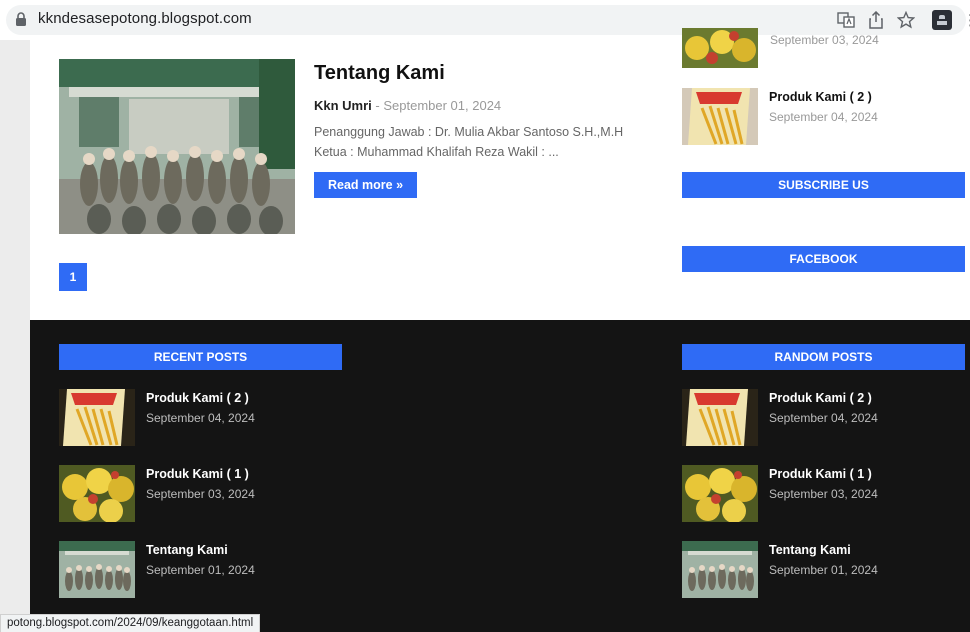  Describe the element at coordinates (820, 97) in the screenshot. I see `sidebar-item-title: Produk Kami ( 2 )` at that location.